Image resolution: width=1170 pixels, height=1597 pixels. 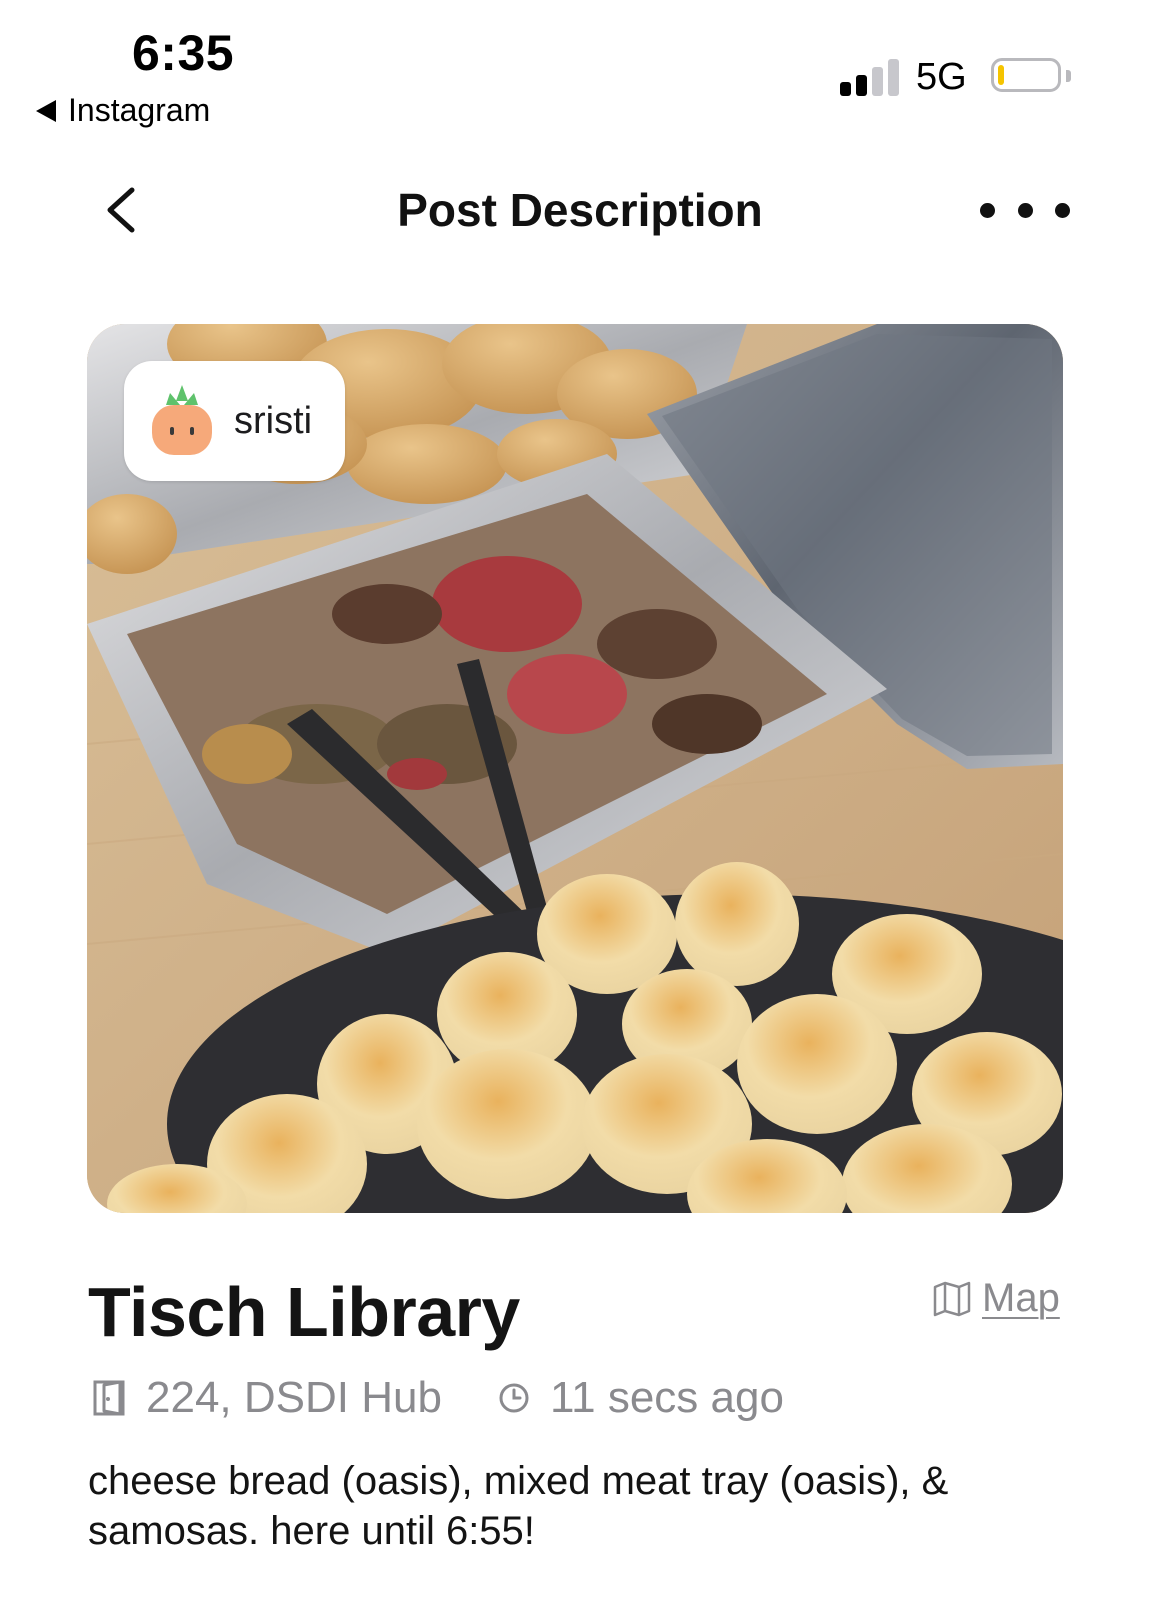 I want to click on signal-strength-icon, so click(x=870, y=77).